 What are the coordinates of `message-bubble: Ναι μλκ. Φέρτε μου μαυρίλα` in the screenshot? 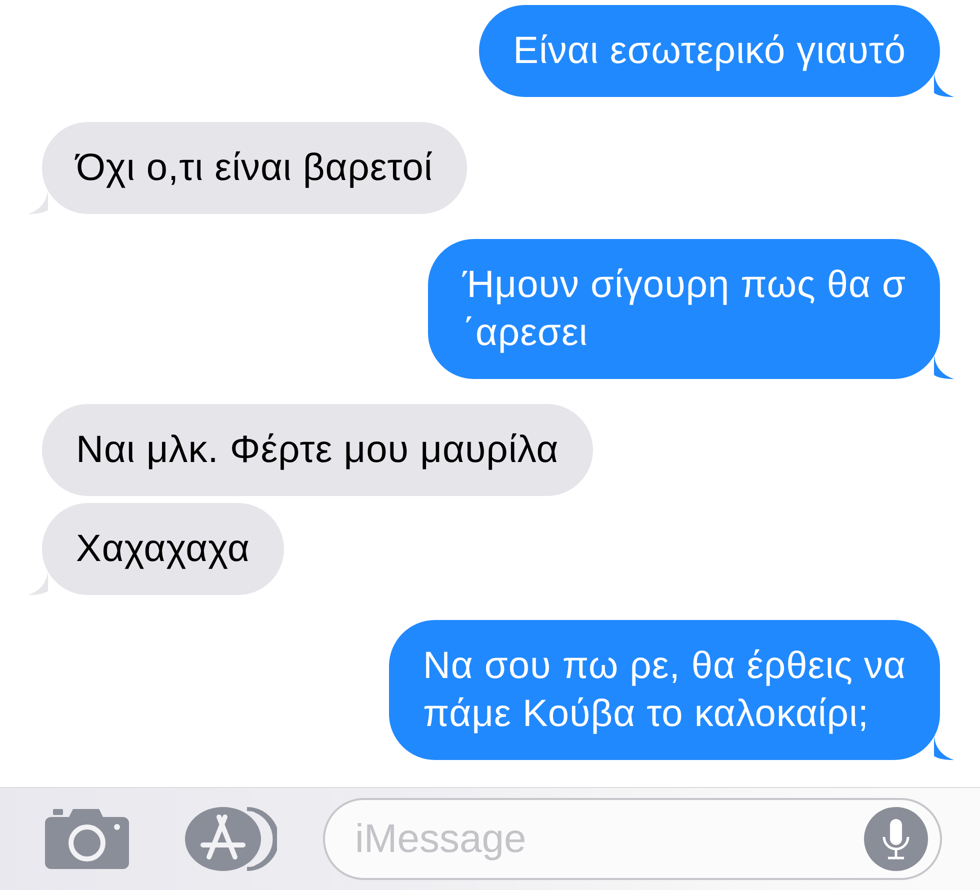 It's located at (317, 450).